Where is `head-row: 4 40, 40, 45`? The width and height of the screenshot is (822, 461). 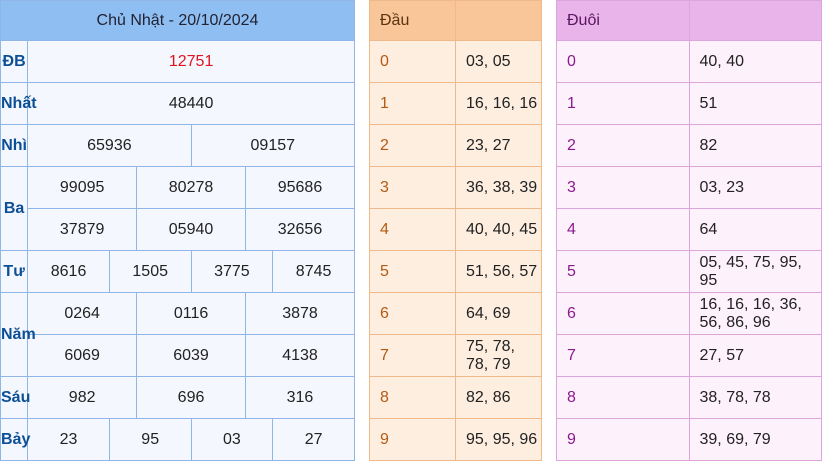
head-row: 4 40, 40, 45 is located at coordinates (455, 229).